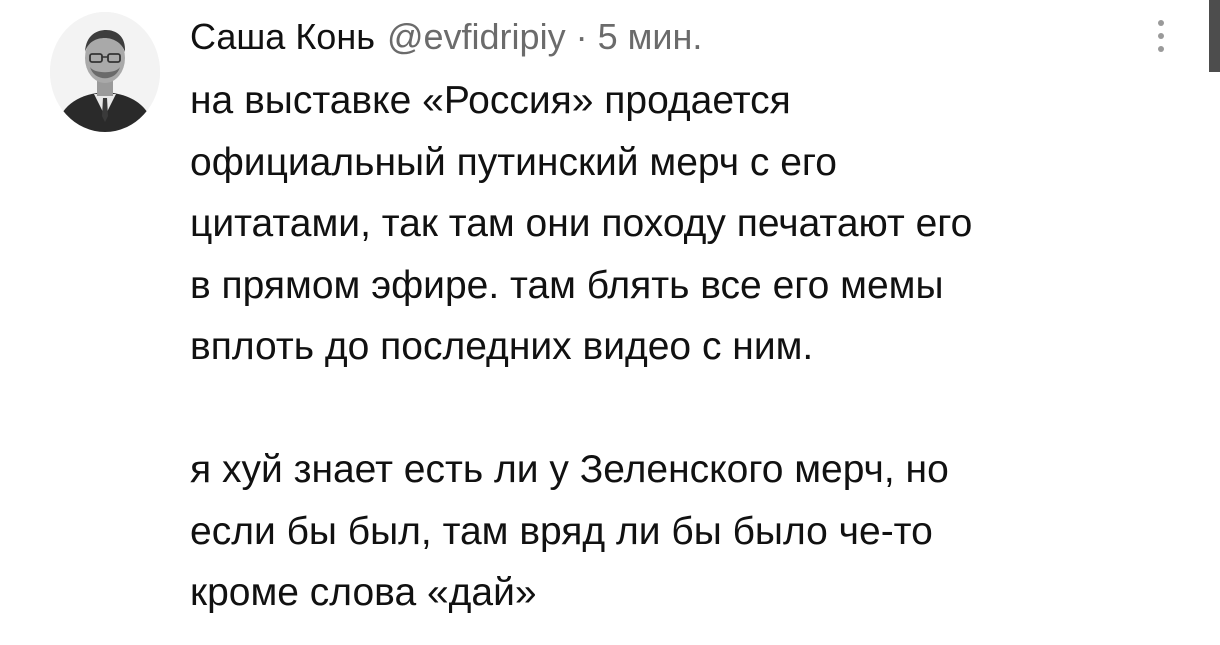 Image resolution: width=1220 pixels, height=645 pixels. Describe the element at coordinates (567, 285) in the screenshot. I see `text-line: в прямом эфире. там блять все его мемы` at that location.